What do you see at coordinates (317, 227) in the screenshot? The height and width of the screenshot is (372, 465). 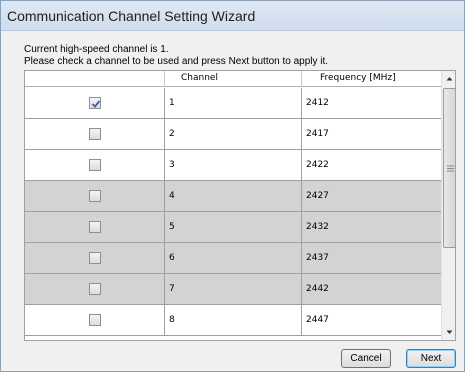 I see `frequency-cell: 2432` at bounding box center [317, 227].